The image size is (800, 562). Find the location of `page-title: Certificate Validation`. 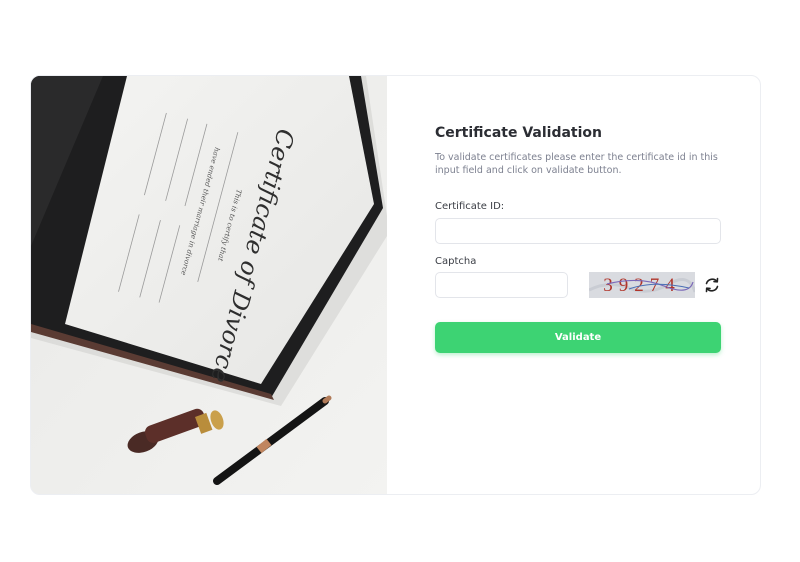

page-title: Certificate Validation is located at coordinates (519, 133).